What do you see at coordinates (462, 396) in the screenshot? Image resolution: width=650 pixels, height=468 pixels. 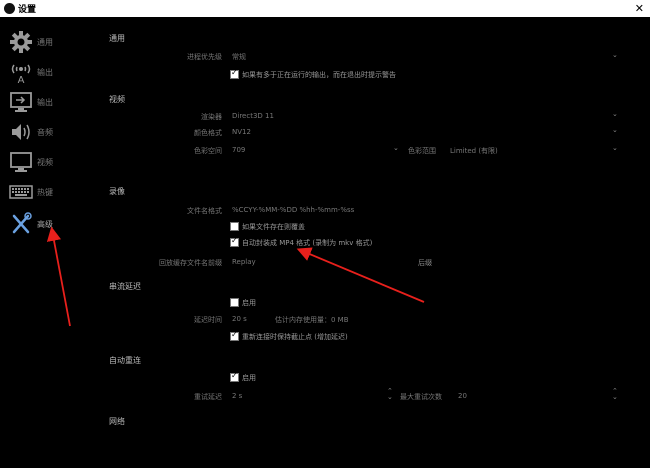 I see `max-retries-input: 20` at bounding box center [462, 396].